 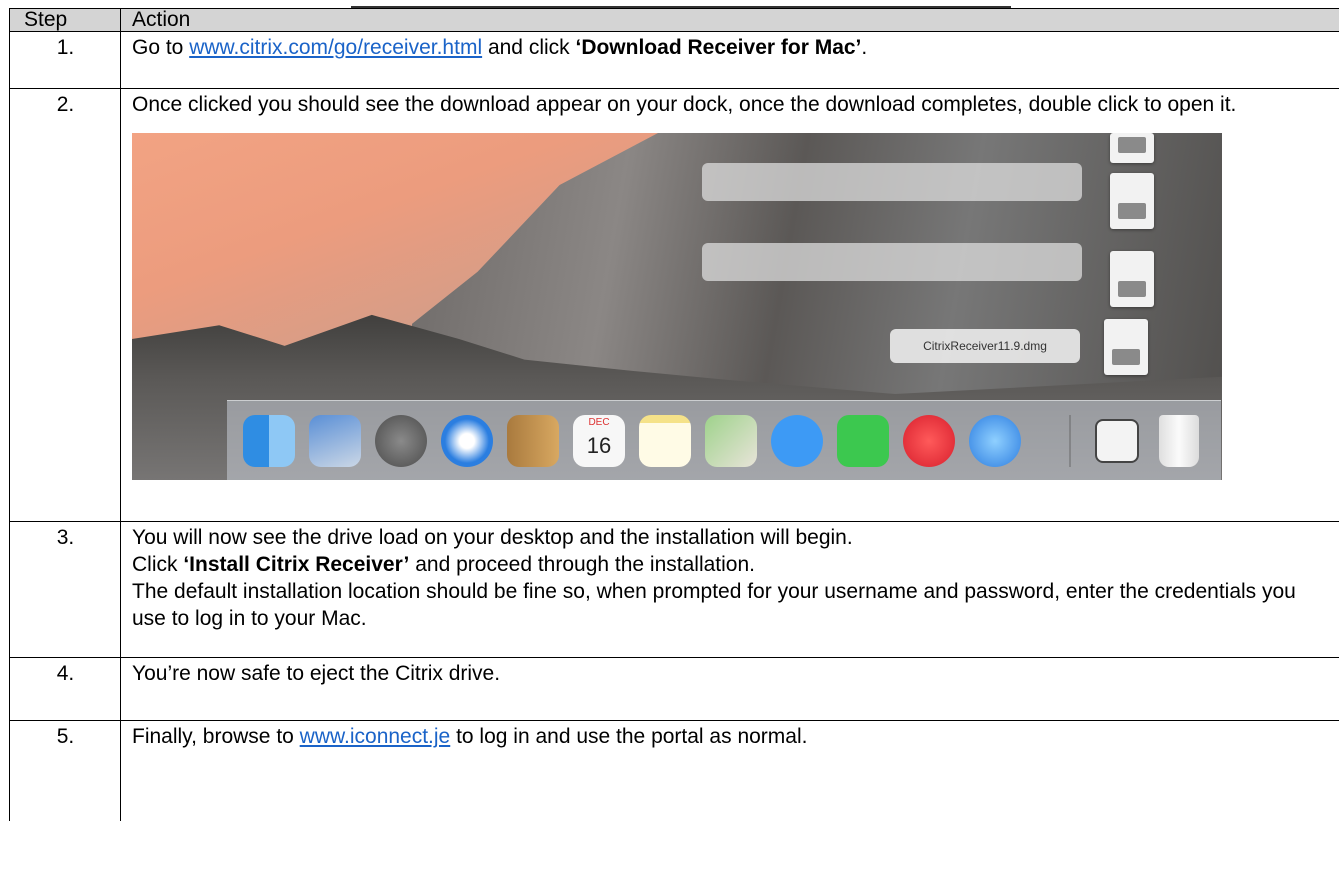 What do you see at coordinates (731, 441) in the screenshot?
I see `maps-icon` at bounding box center [731, 441].